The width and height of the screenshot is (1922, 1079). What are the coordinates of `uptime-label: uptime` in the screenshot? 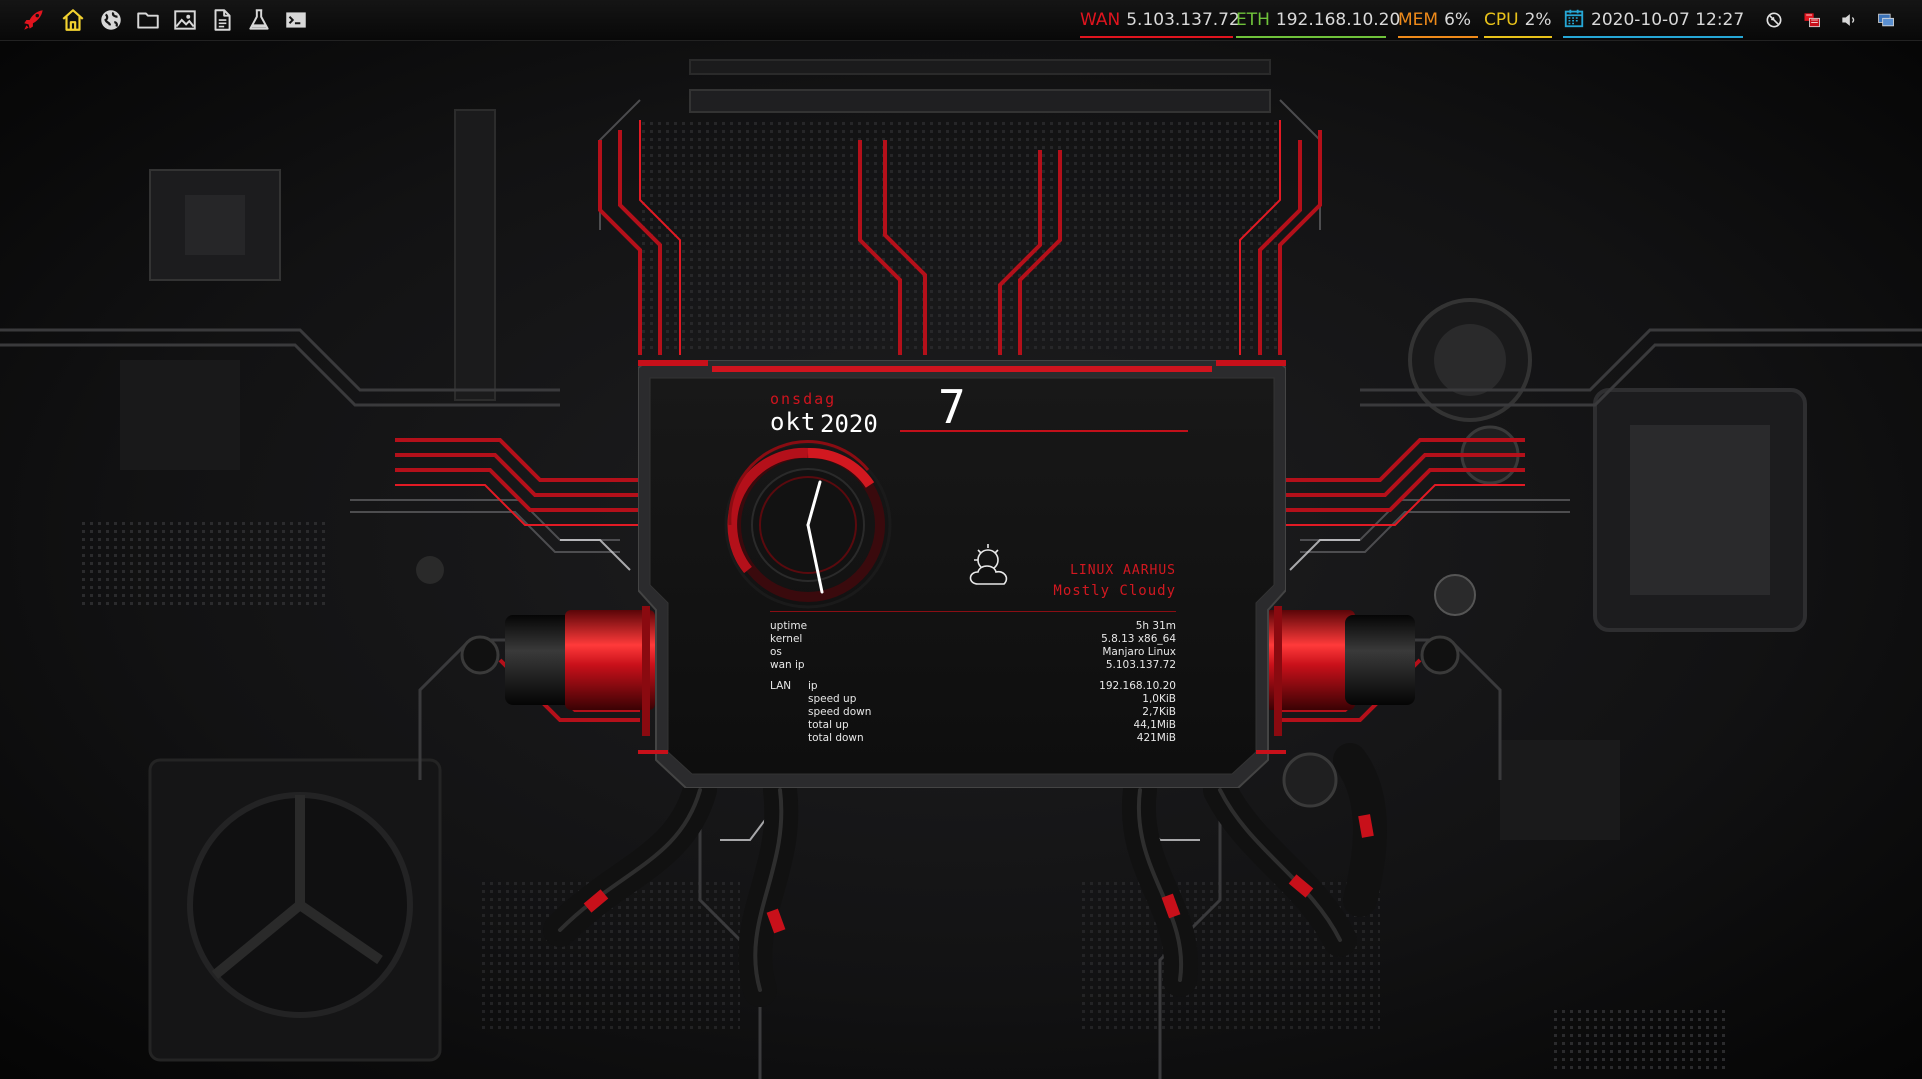 It's located at (789, 626).